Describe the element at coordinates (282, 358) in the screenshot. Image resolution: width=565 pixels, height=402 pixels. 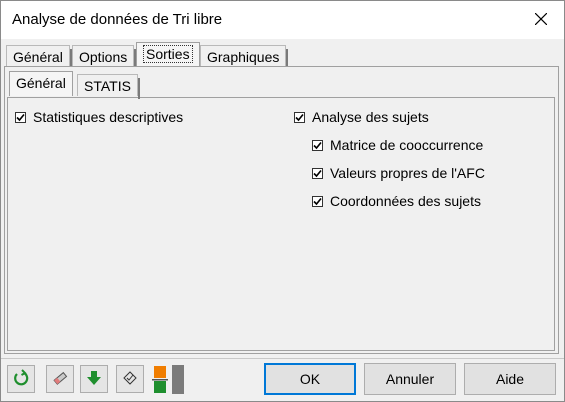
I see `bottom-separator` at that location.